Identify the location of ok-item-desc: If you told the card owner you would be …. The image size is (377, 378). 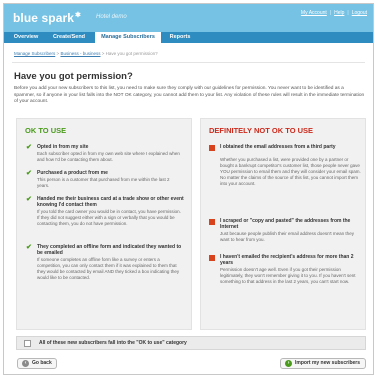
(109, 217).